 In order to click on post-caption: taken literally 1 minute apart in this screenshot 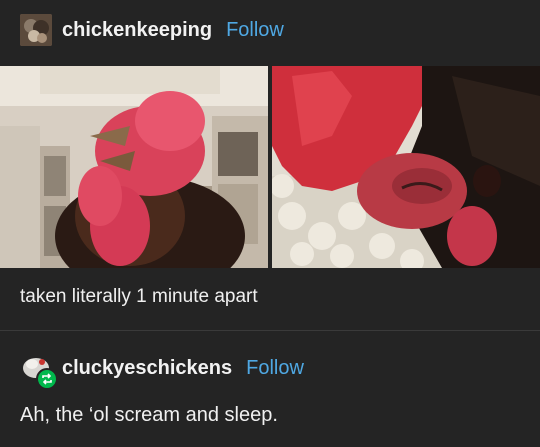, I will do `click(139, 296)`.